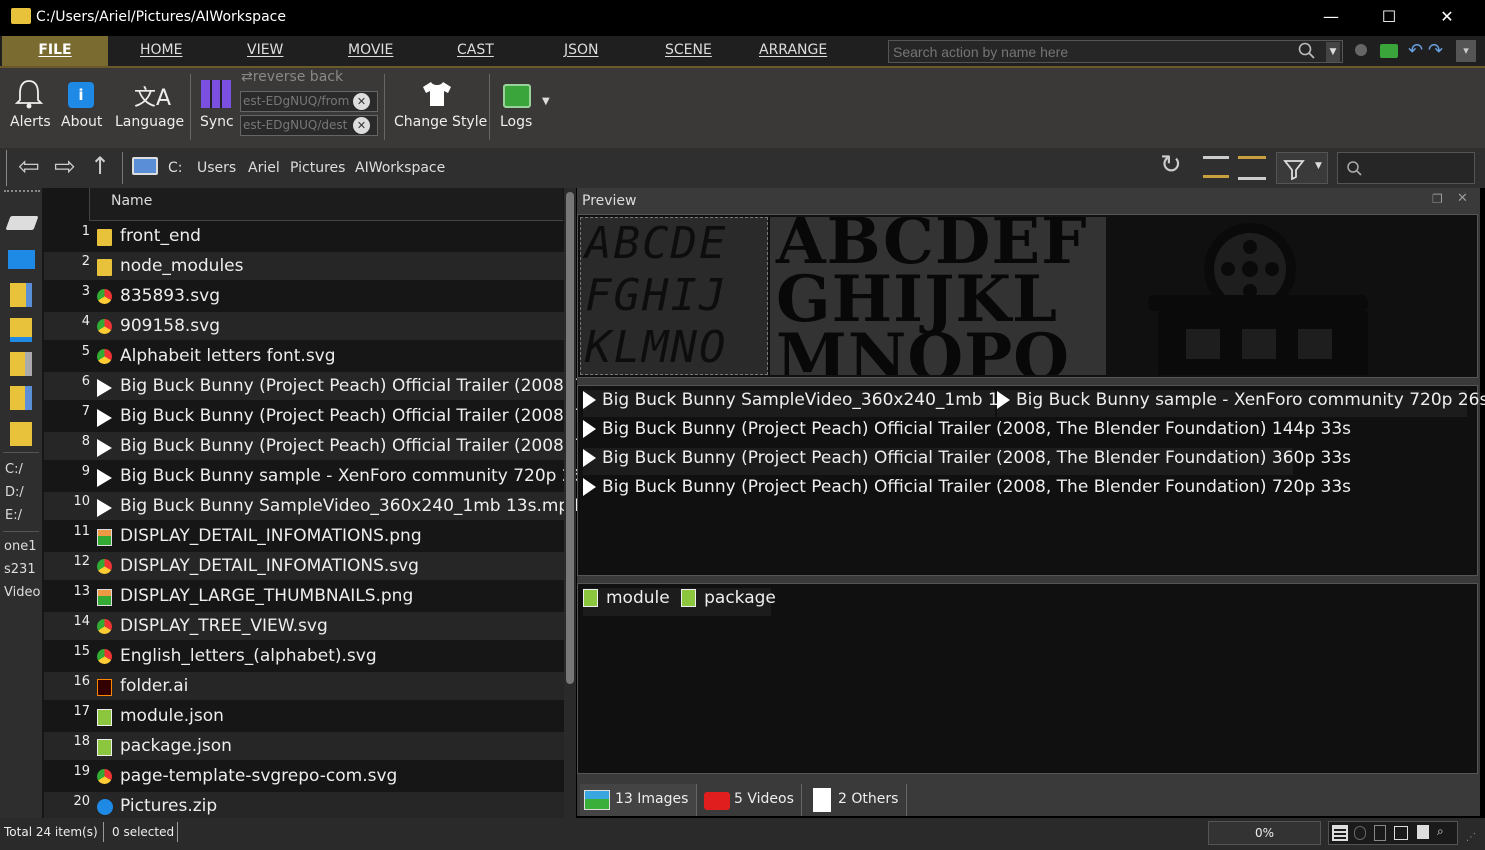 This screenshot has width=1485, height=850. Describe the element at coordinates (145, 166) in the screenshot. I see `computer-icon` at that location.